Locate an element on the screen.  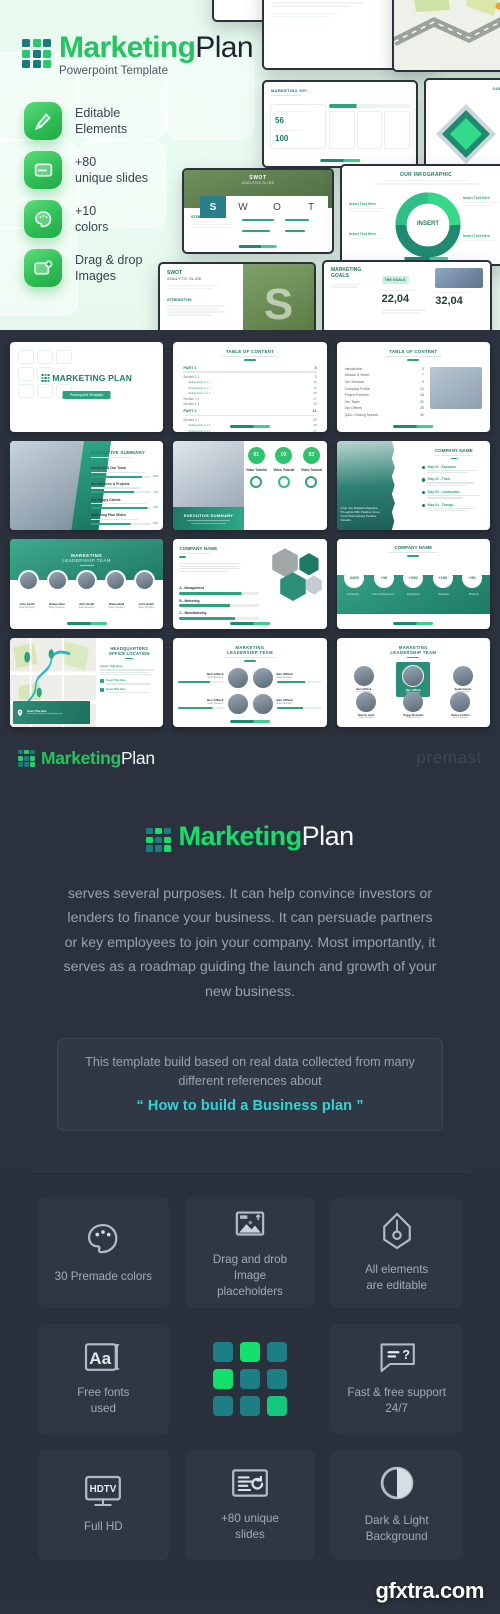
feature-caption: Dark & Light Background is located at coordinates (396, 1529).